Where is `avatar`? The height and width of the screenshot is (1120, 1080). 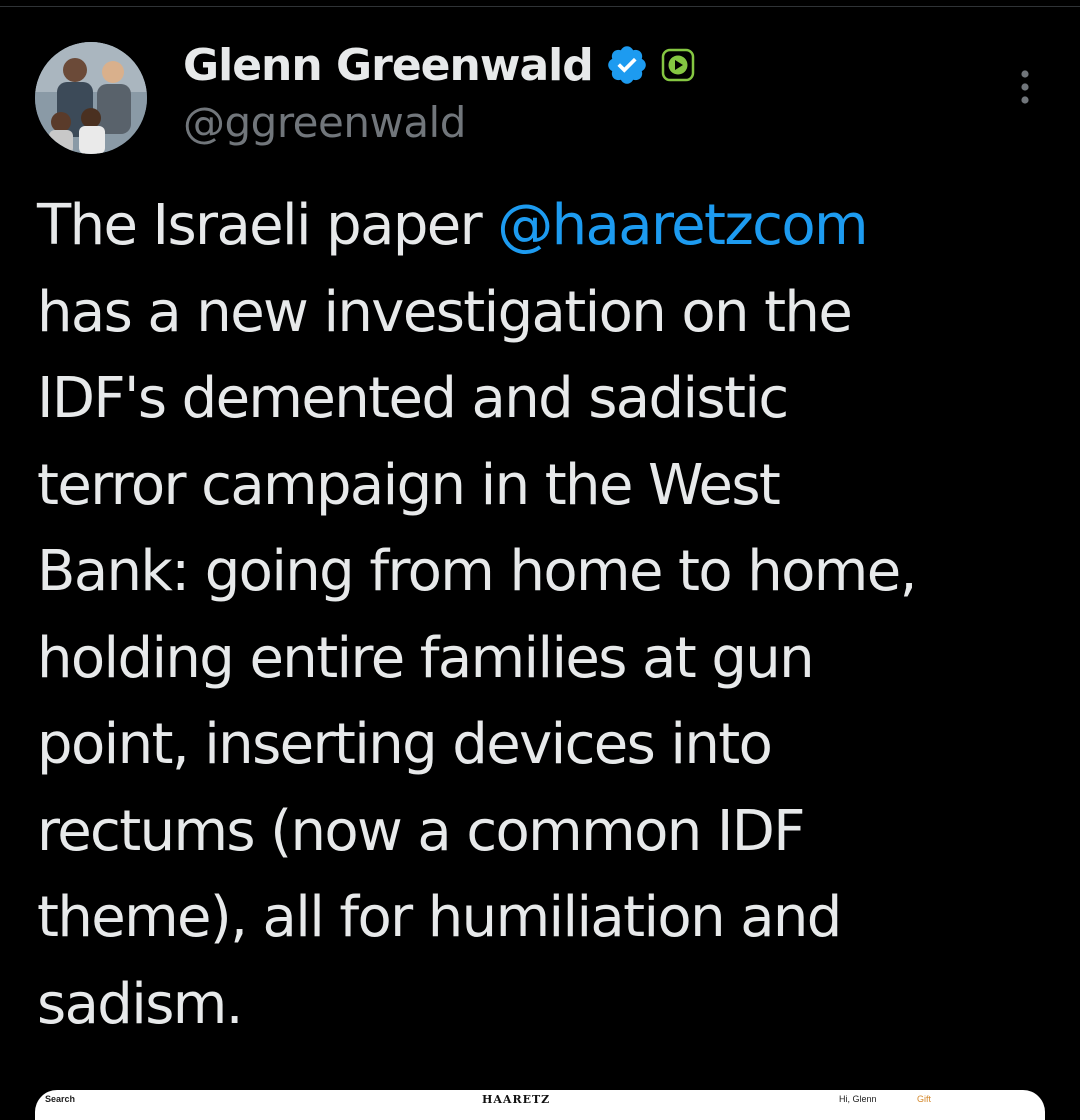
avatar is located at coordinates (91, 98).